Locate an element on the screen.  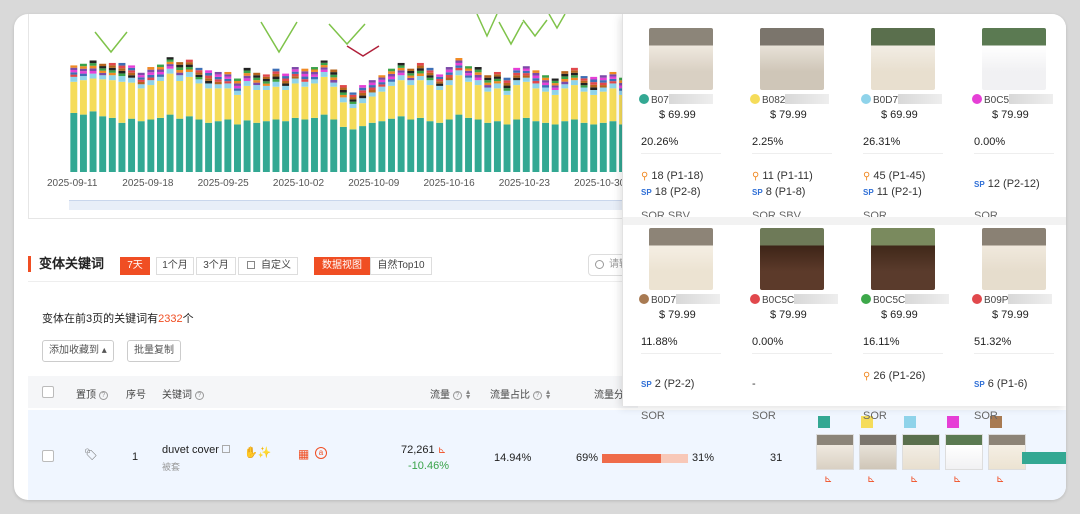
trend-icon: ⊾ is located at coordinates (442, 450).